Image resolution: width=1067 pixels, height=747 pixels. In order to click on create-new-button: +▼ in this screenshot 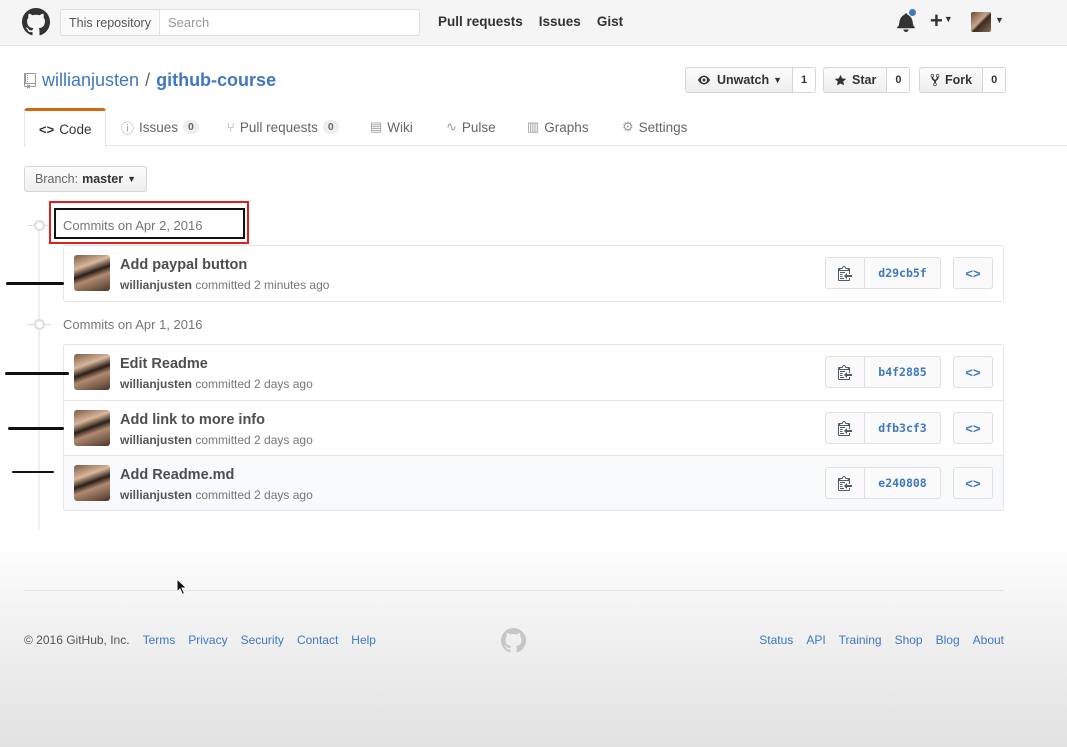, I will do `click(941, 21)`.